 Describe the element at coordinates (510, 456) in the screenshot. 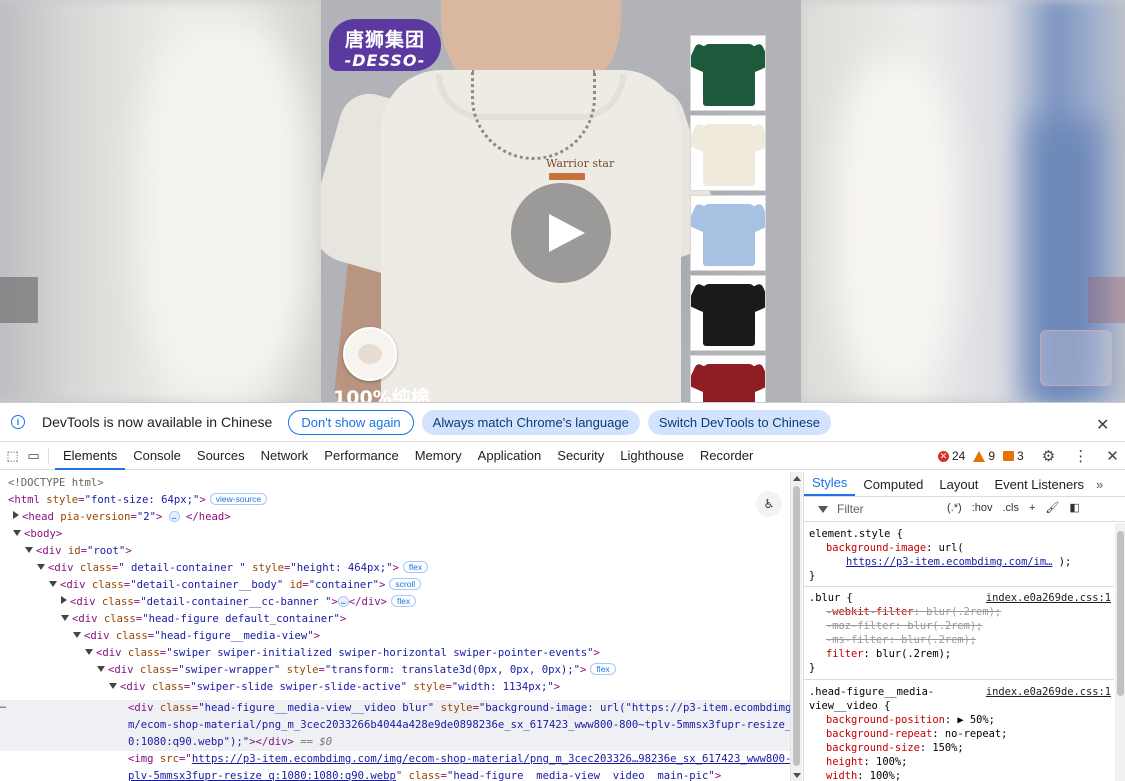

I see `tab-application: Application` at that location.